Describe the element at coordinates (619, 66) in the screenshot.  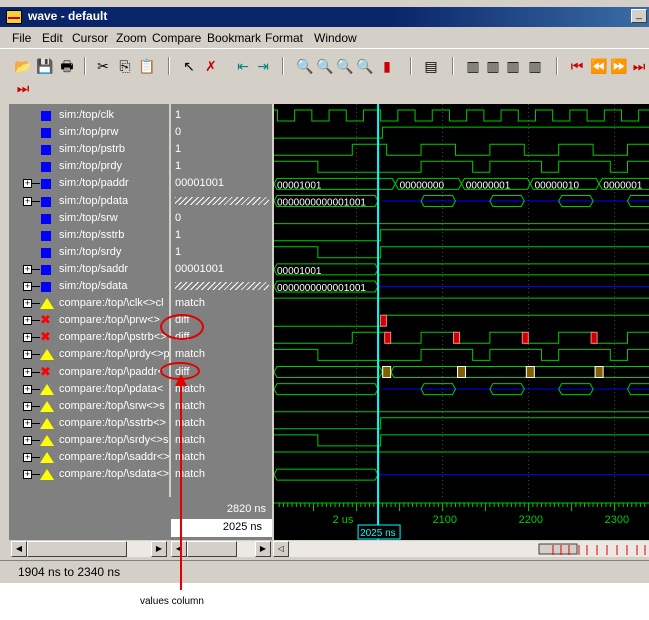
I see `diff-next-icon: ⏩` at that location.